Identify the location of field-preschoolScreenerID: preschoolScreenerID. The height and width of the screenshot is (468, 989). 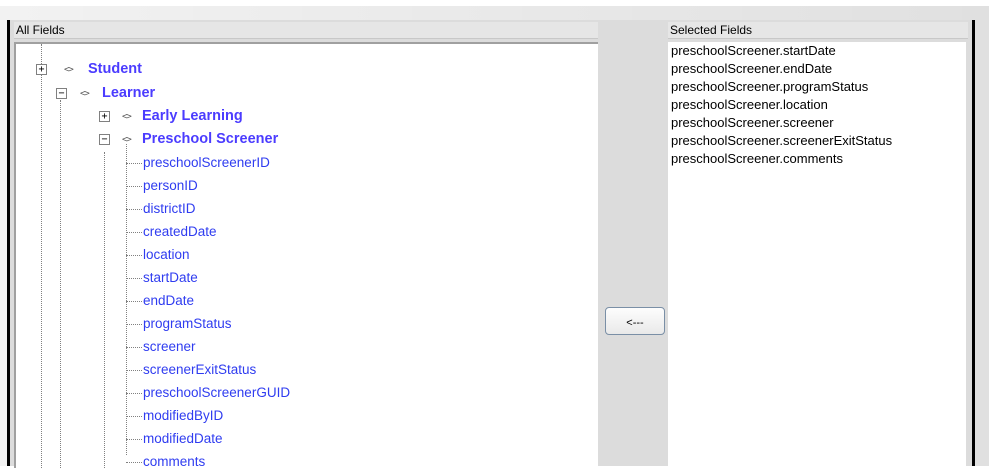
(206, 162).